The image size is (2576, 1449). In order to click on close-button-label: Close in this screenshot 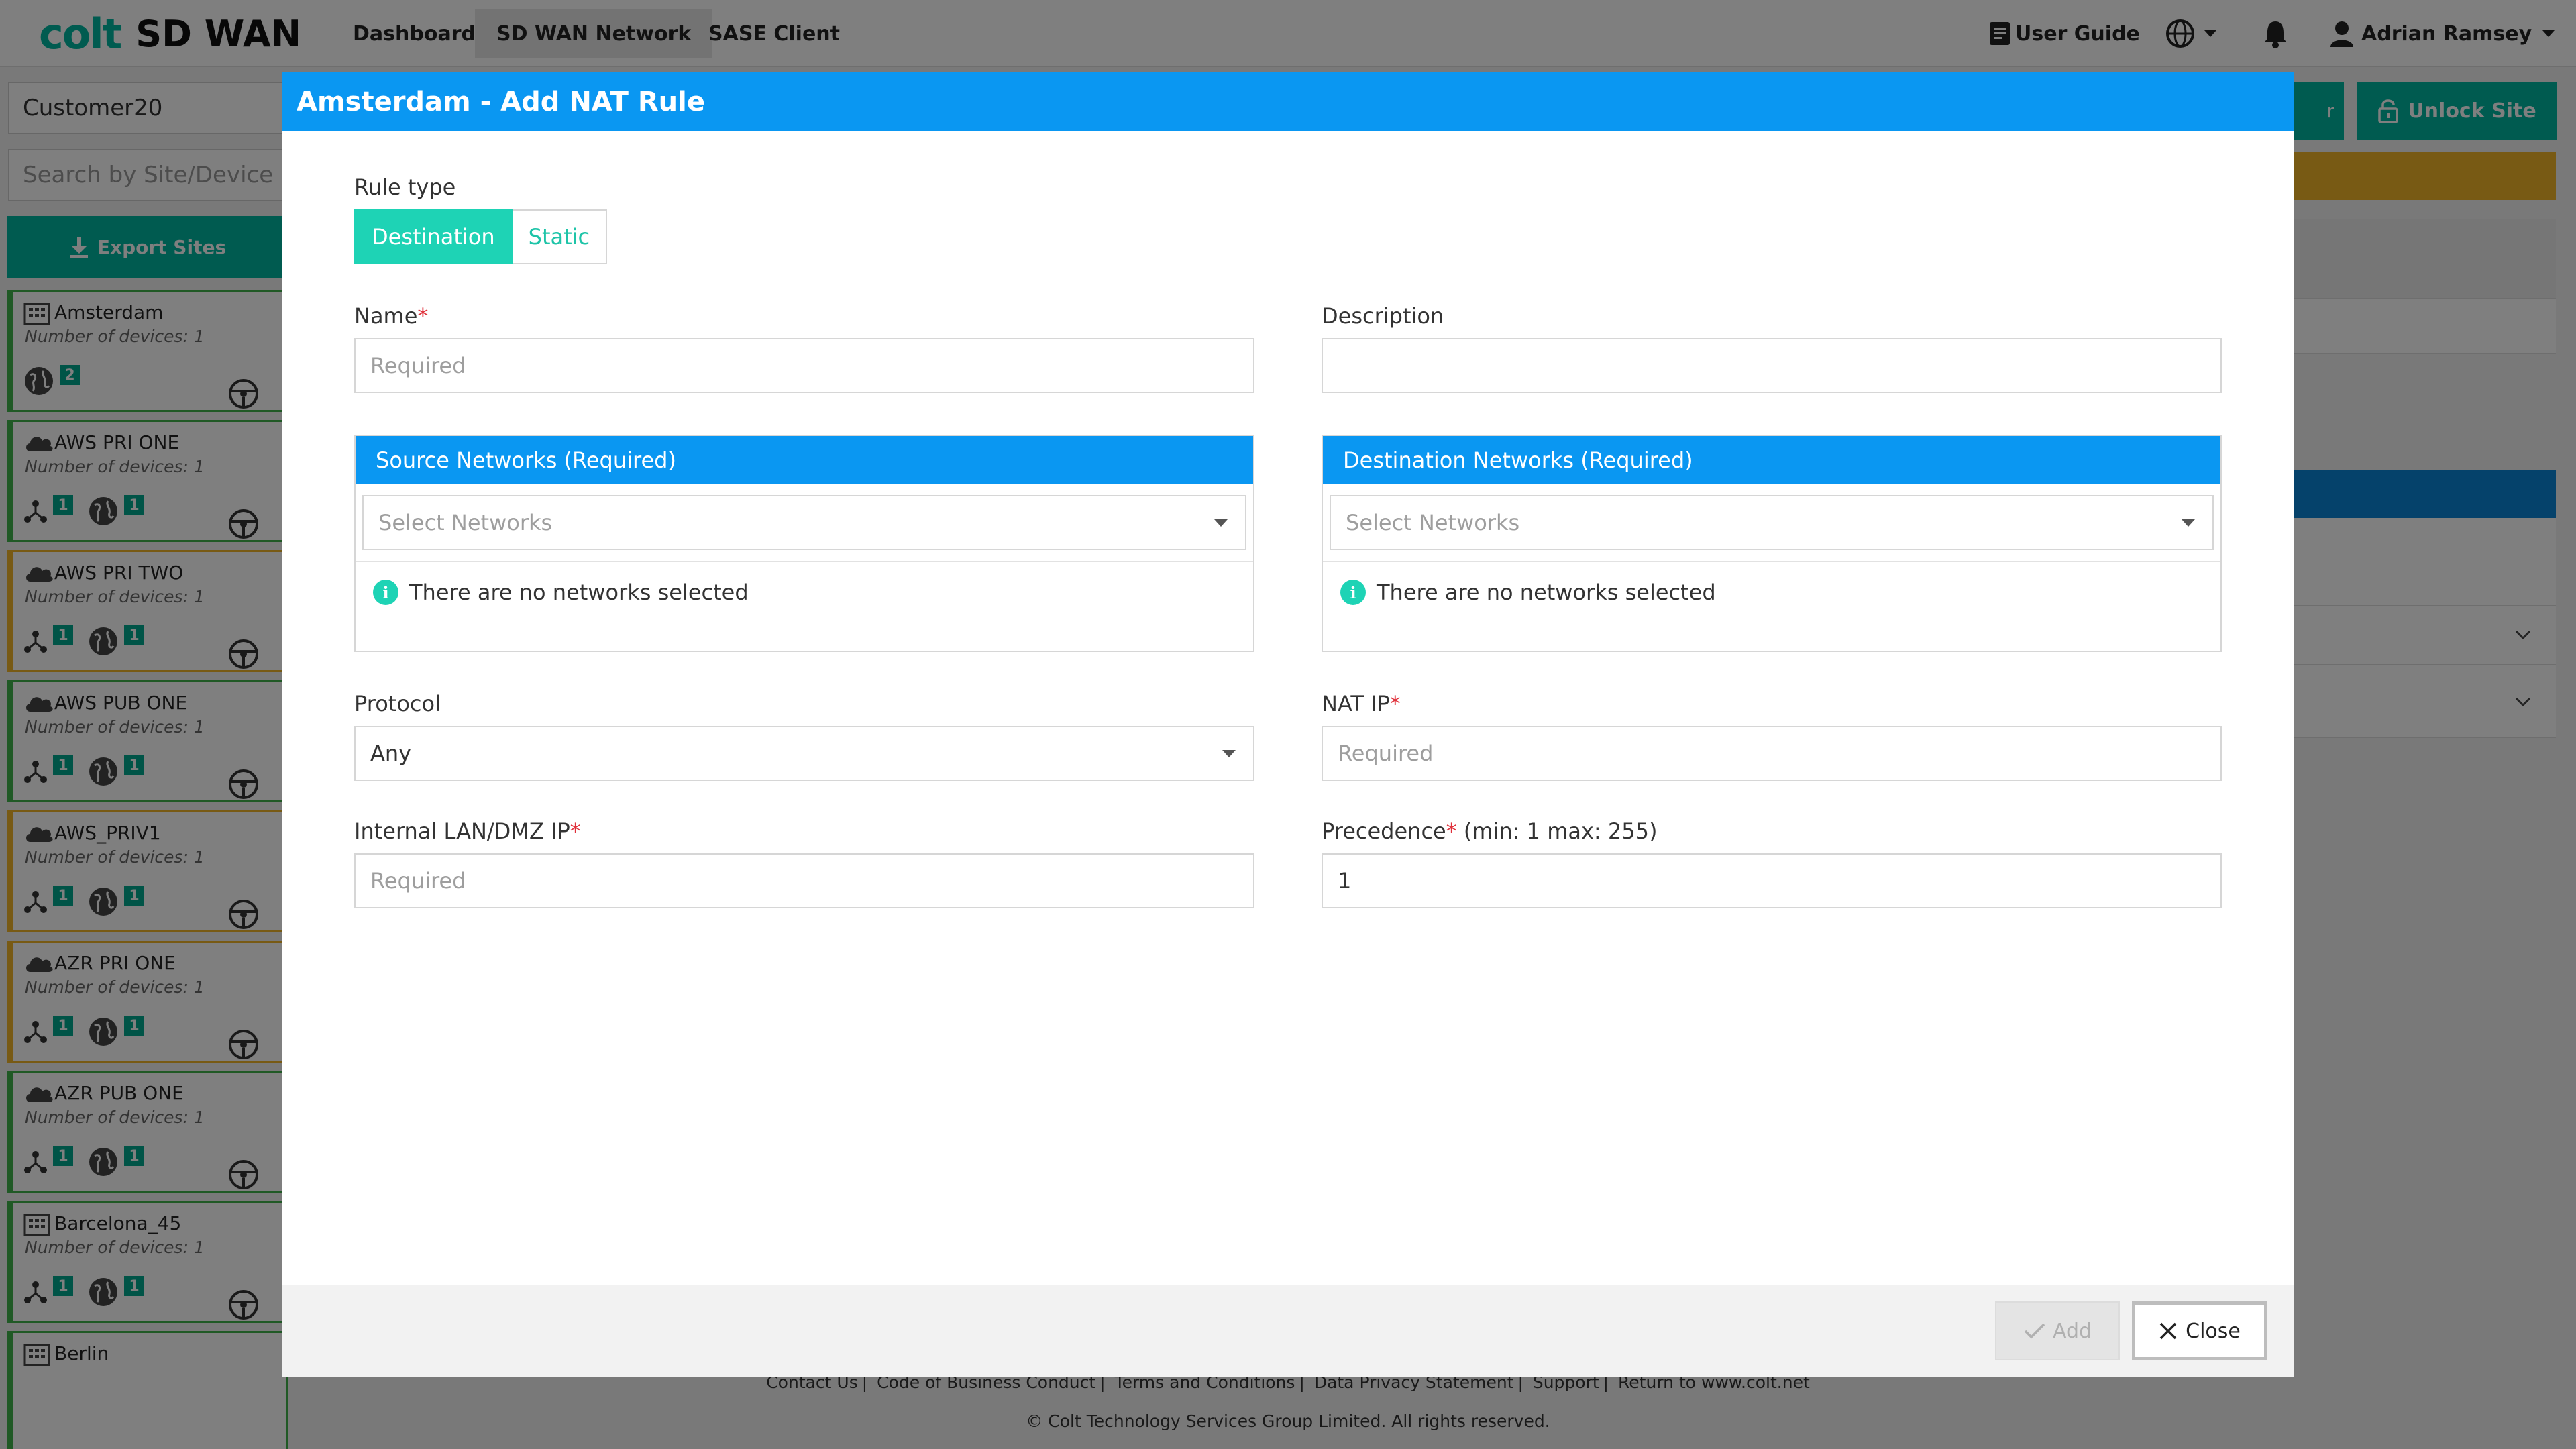, I will do `click(2213, 1331)`.